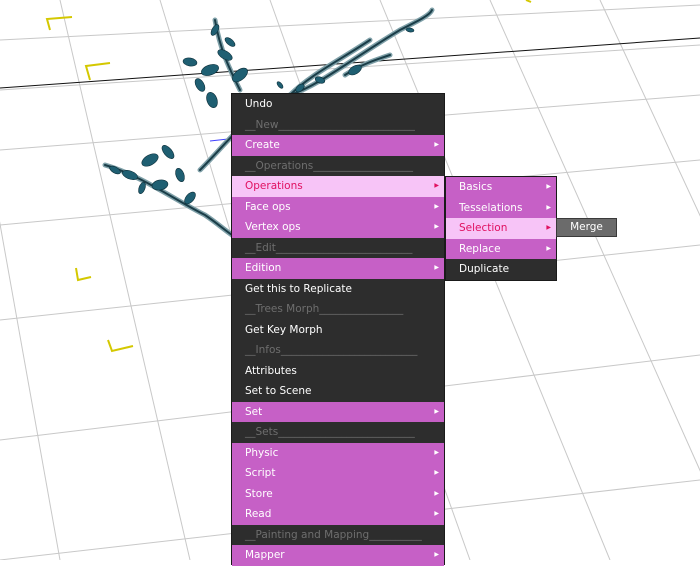 This screenshot has height=566, width=700. Describe the element at coordinates (338, 391) in the screenshot. I see `menu-item-set-to-scene: Set to Scene` at that location.